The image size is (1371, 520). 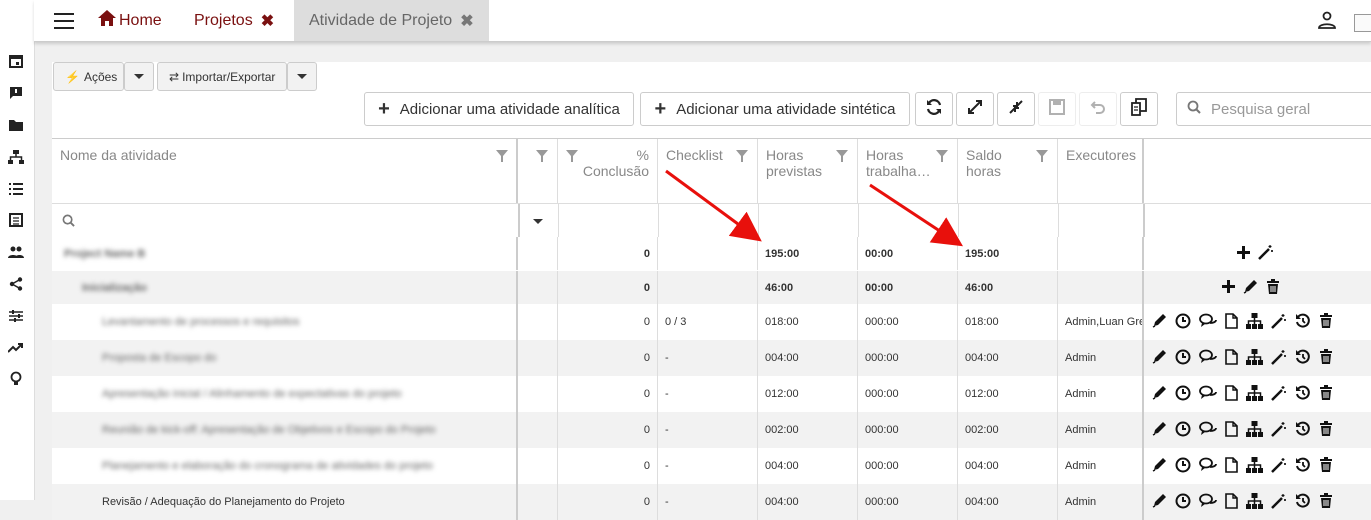 What do you see at coordinates (286, 221) in the screenshot?
I see `name-filter-input` at bounding box center [286, 221].